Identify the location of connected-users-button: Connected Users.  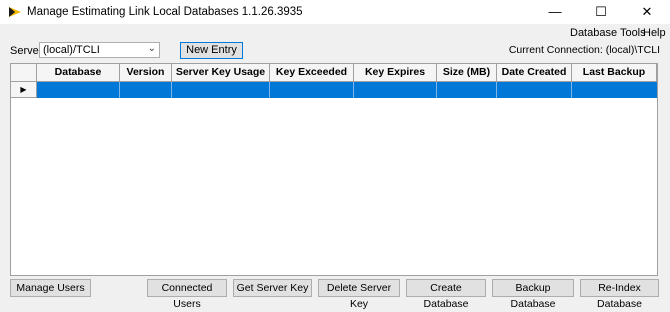
(187, 294).